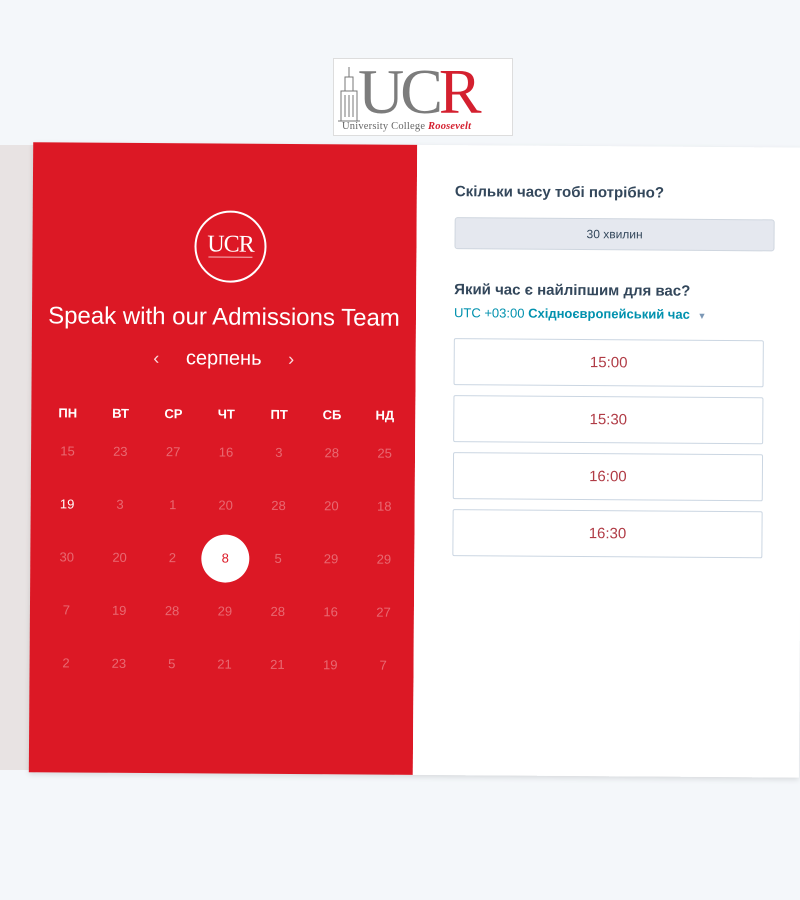 This screenshot has height=900, width=800. What do you see at coordinates (291, 359) in the screenshot?
I see `chevron-right-icon: ›` at bounding box center [291, 359].